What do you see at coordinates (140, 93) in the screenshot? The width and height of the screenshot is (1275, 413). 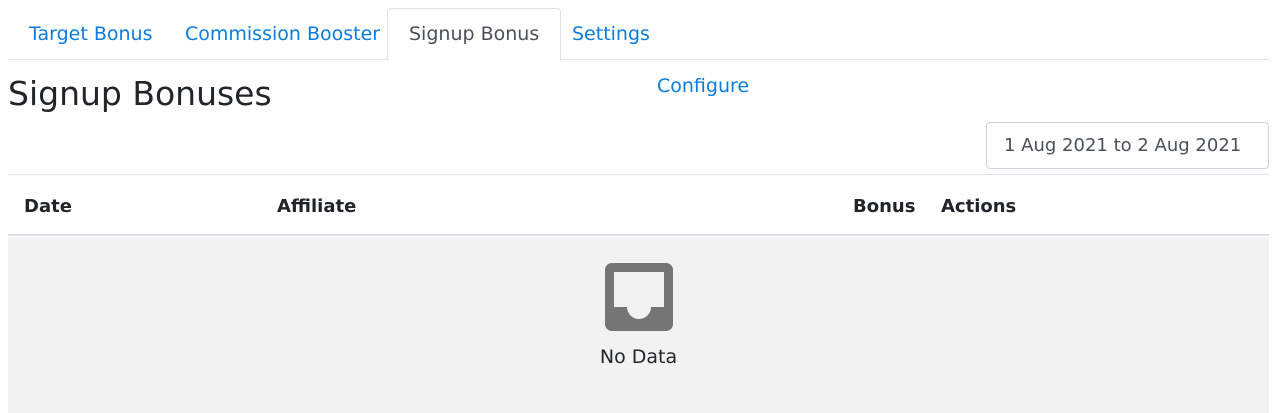 I see `page-title: Signup Bonuses` at bounding box center [140, 93].